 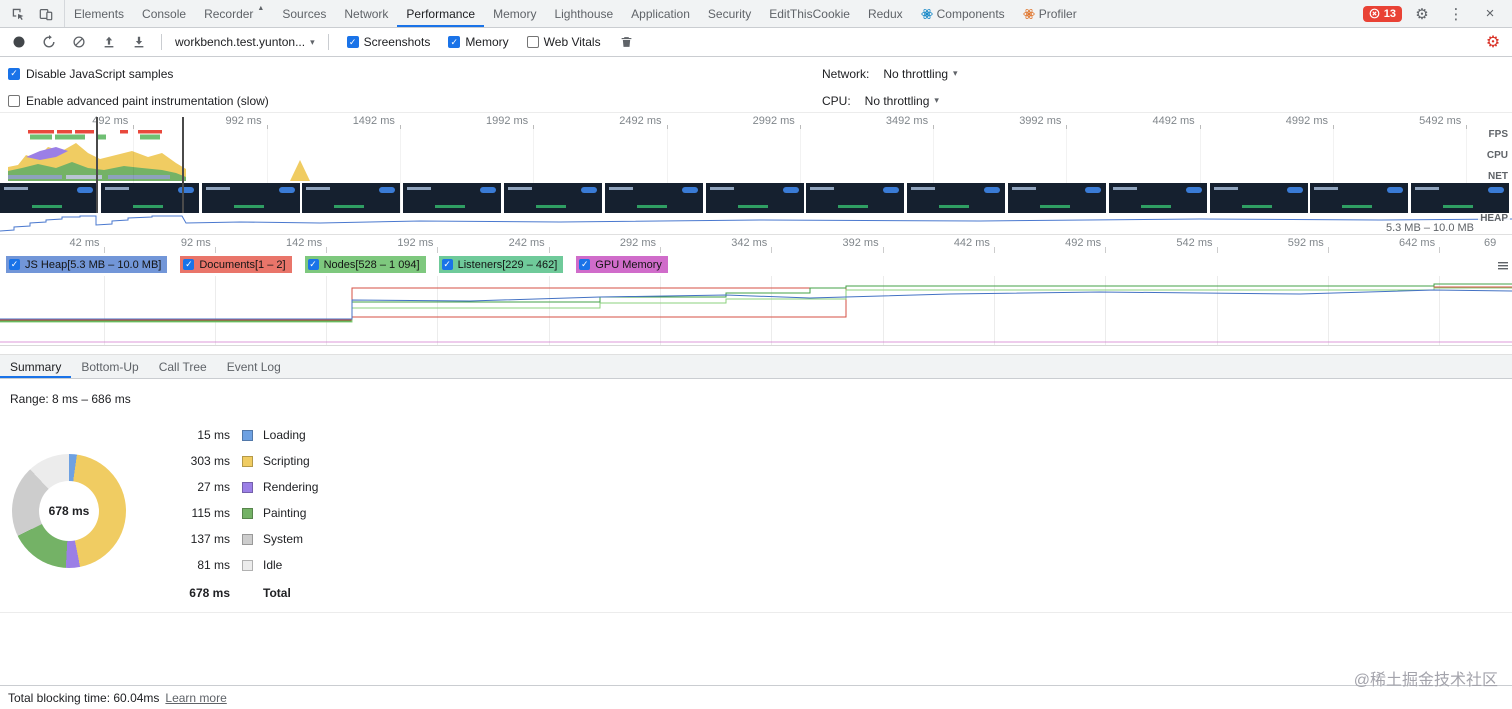 I want to click on toggle-web-vitals: Web Vitals, so click(x=563, y=42).